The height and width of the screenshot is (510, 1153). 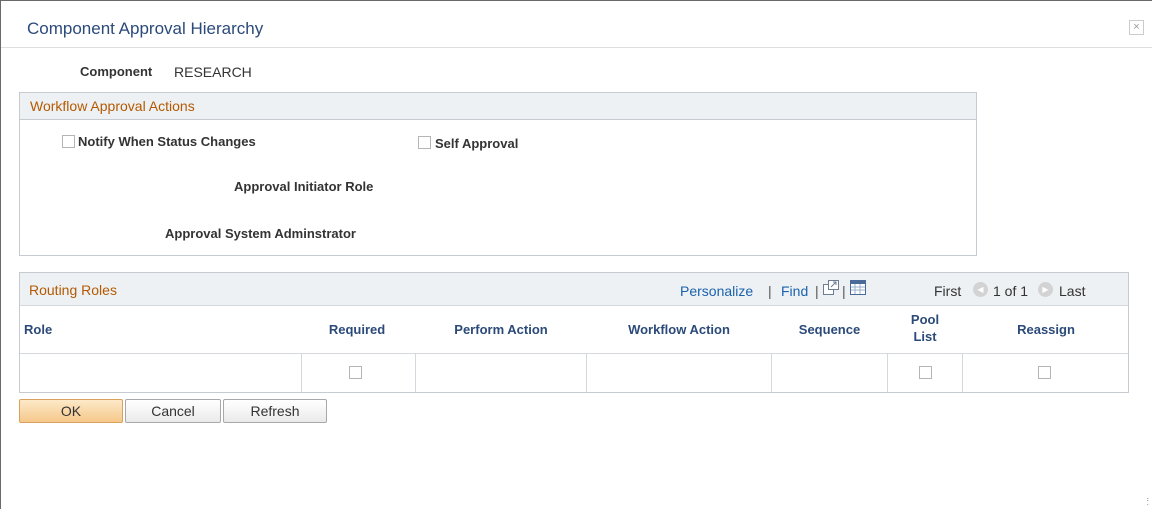 I want to click on col-header-perform-action: Perform Action, so click(x=501, y=329).